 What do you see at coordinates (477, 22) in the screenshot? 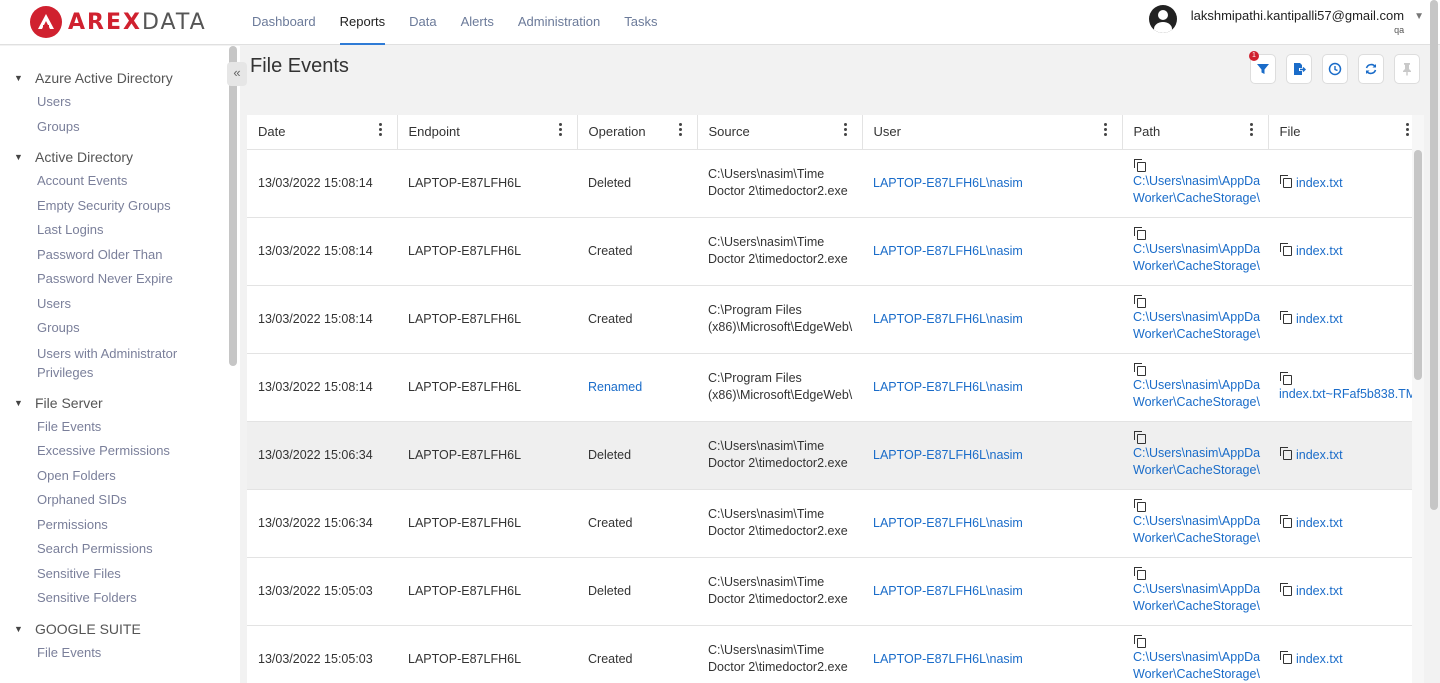
I see `nav-alerts: Alerts` at bounding box center [477, 22].